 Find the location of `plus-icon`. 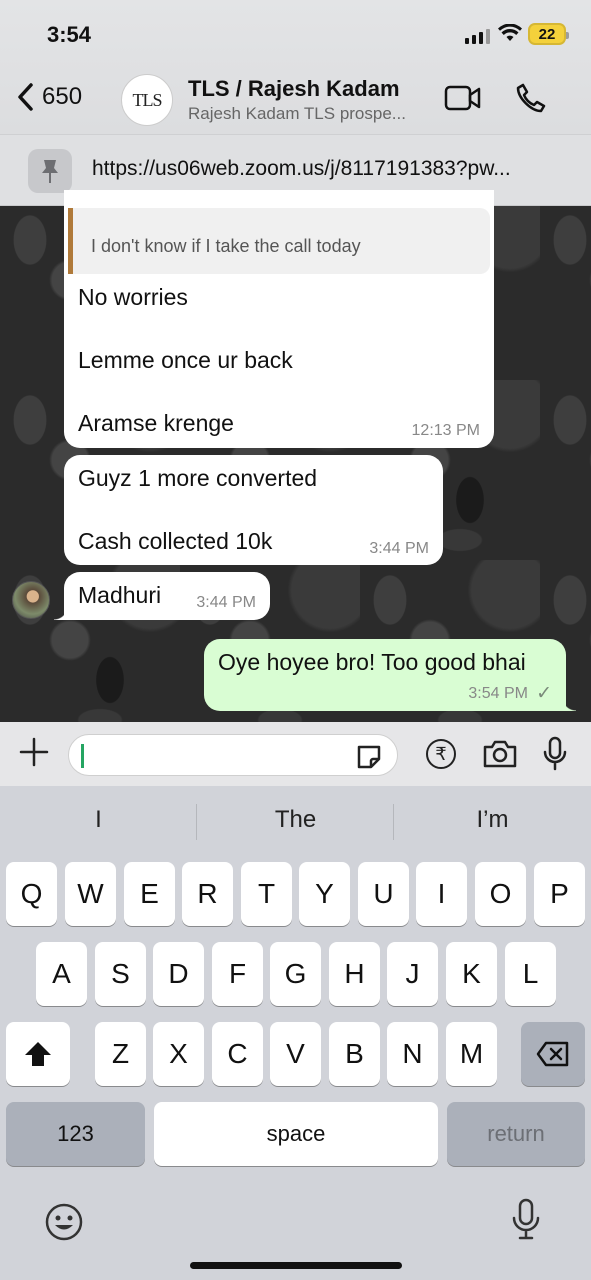

plus-icon is located at coordinates (34, 752).